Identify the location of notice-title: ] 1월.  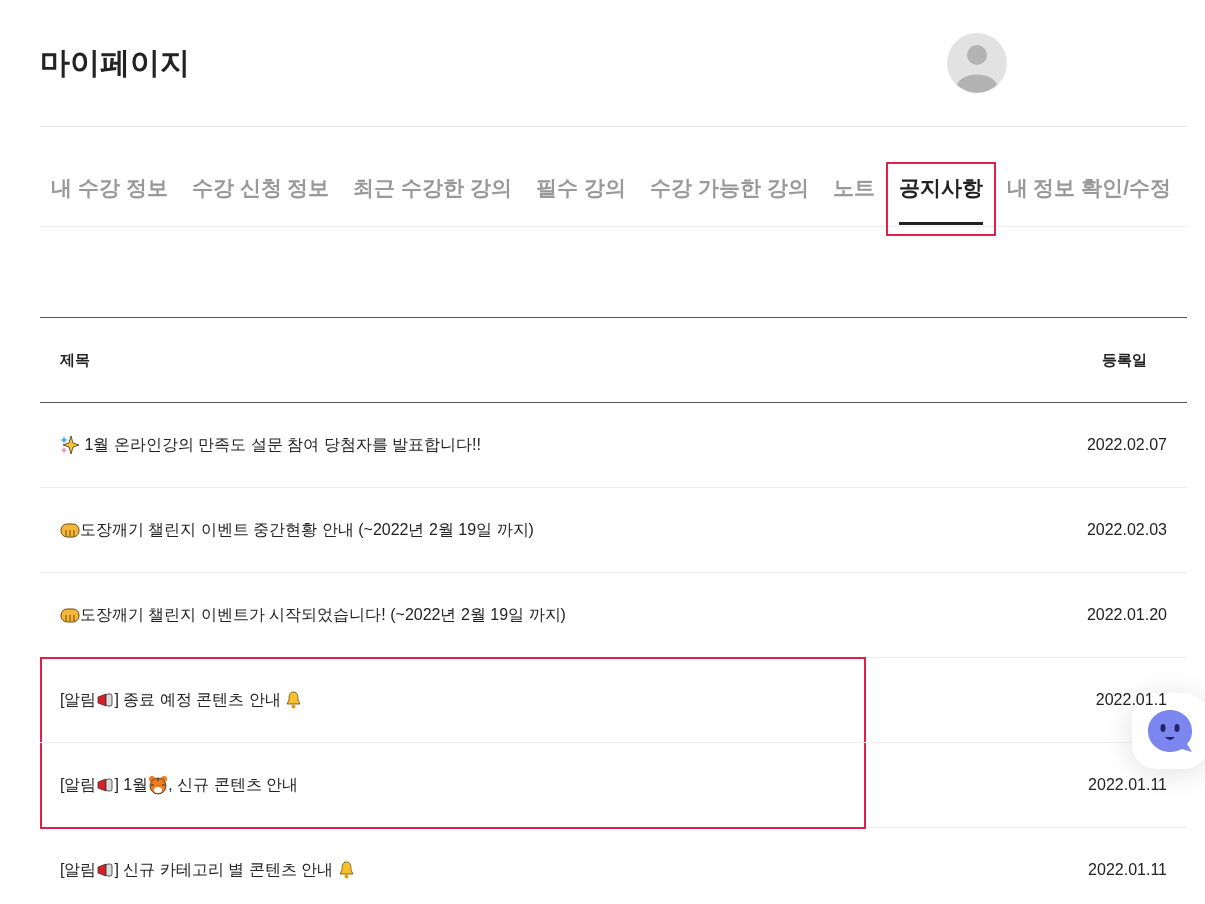
(131, 785).